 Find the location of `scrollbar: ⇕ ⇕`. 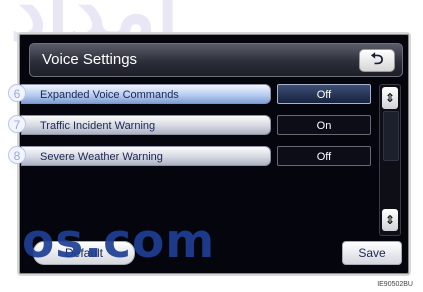

scrollbar: ⇕ ⇕ is located at coordinates (390, 160).